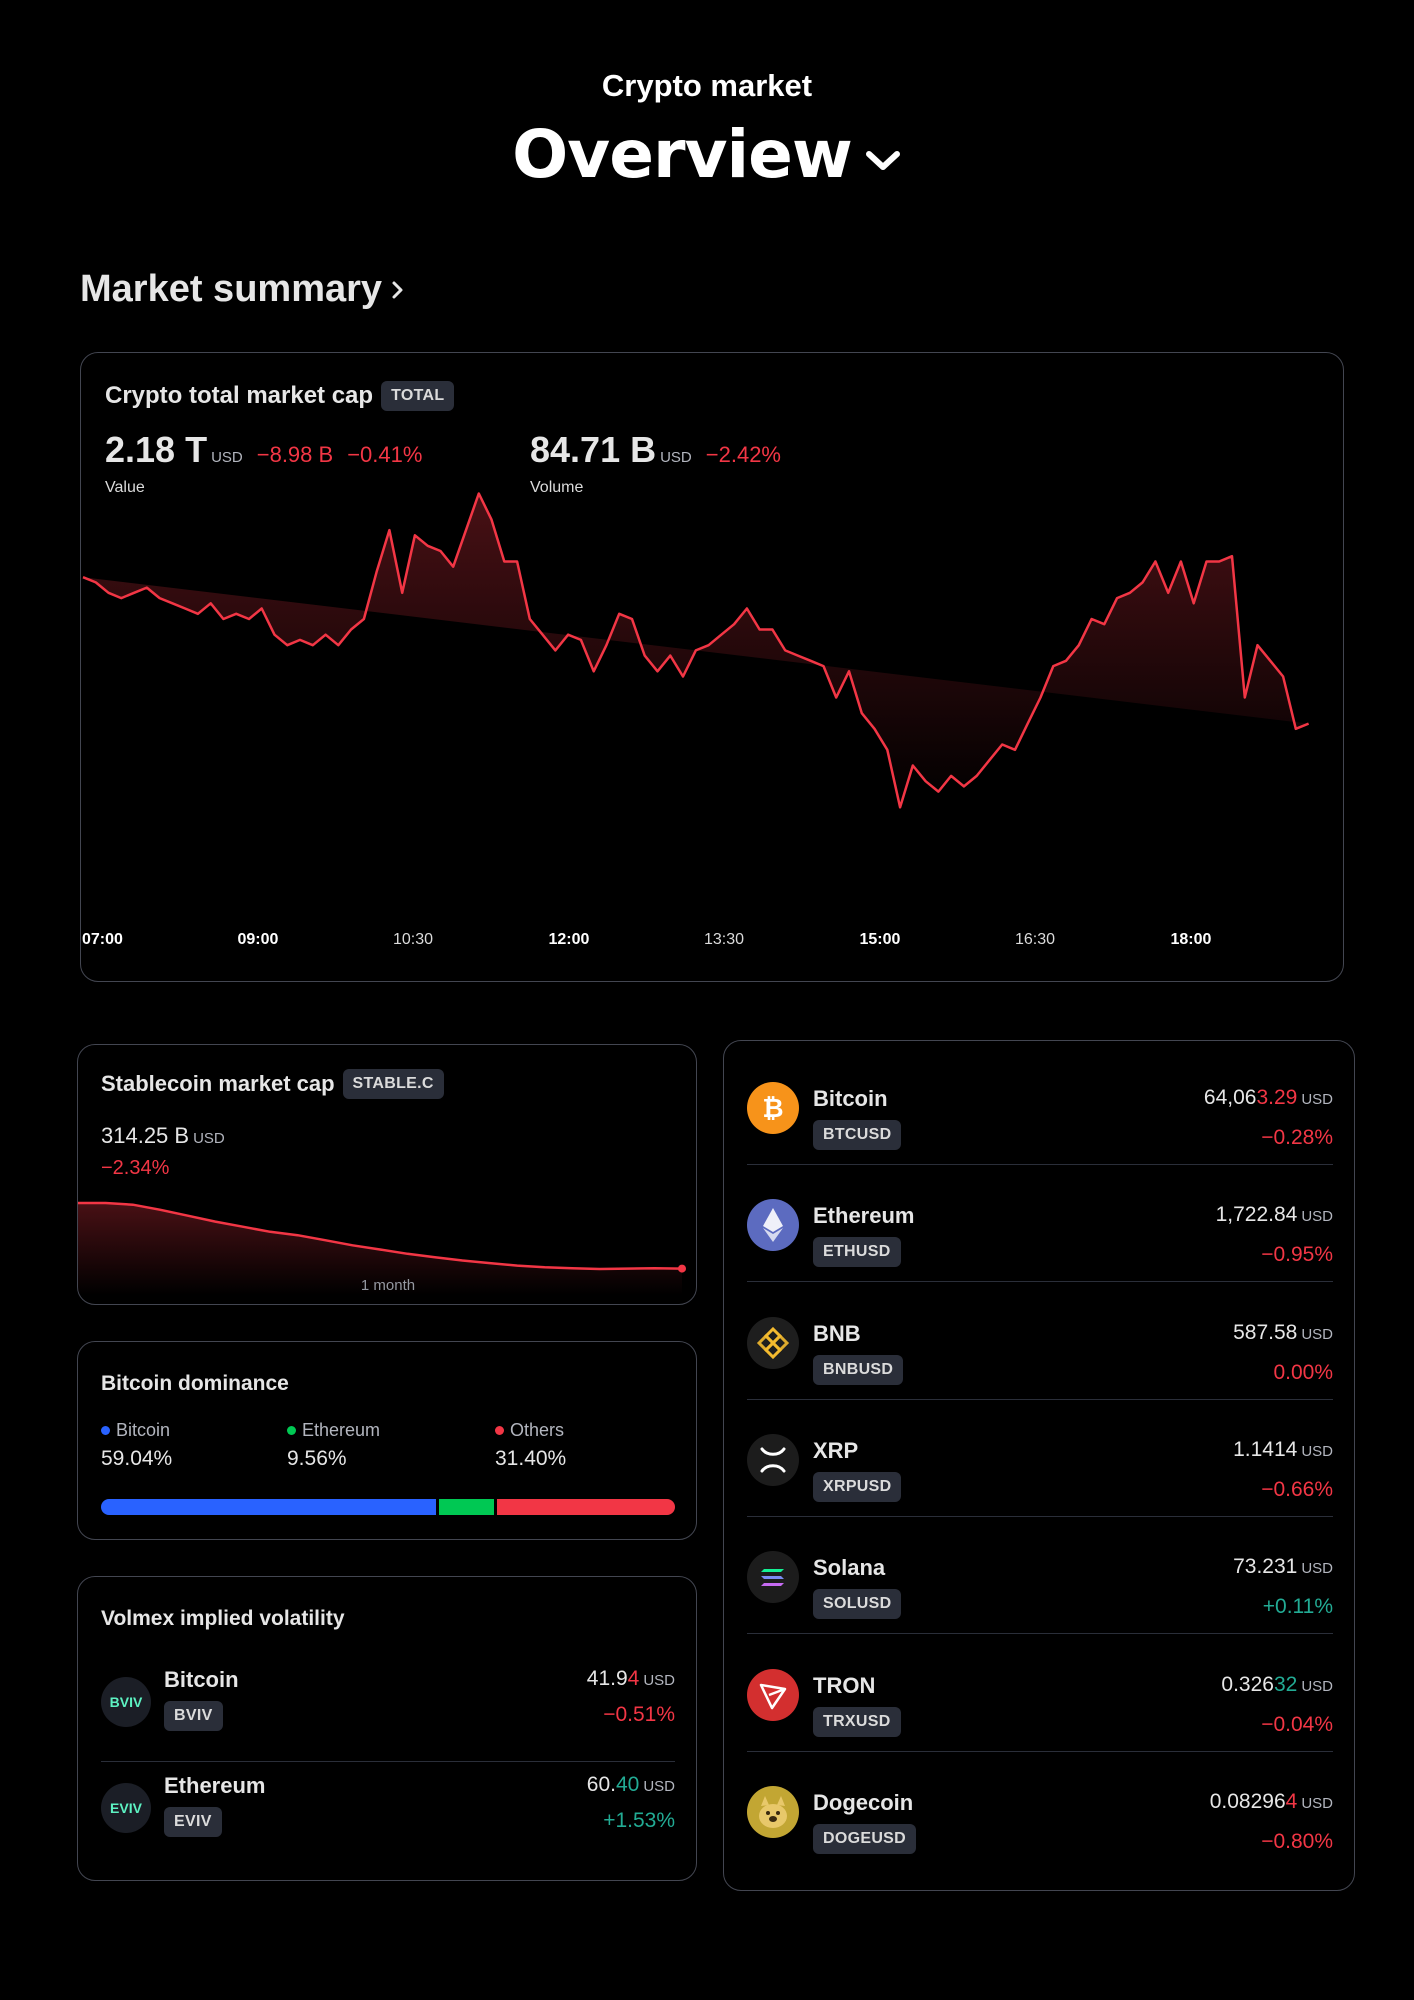  Describe the element at coordinates (569, 939) in the screenshot. I see `x-tick-label: 12:00` at that location.